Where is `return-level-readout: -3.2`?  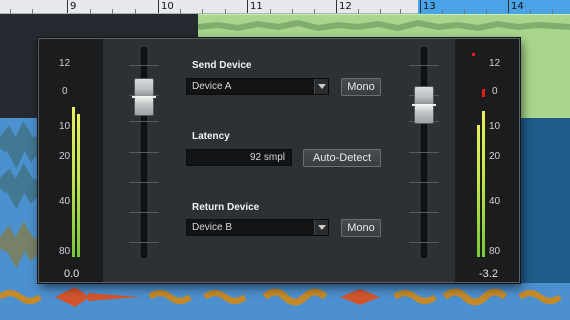 return-level-readout: -3.2 is located at coordinates (488, 274).